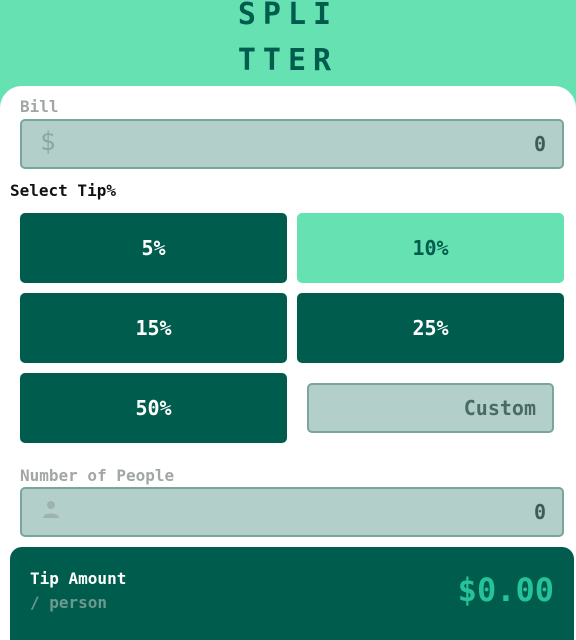 The width and height of the screenshot is (576, 640). What do you see at coordinates (78, 578) in the screenshot?
I see `tip-amount-label: Tip Amount` at bounding box center [78, 578].